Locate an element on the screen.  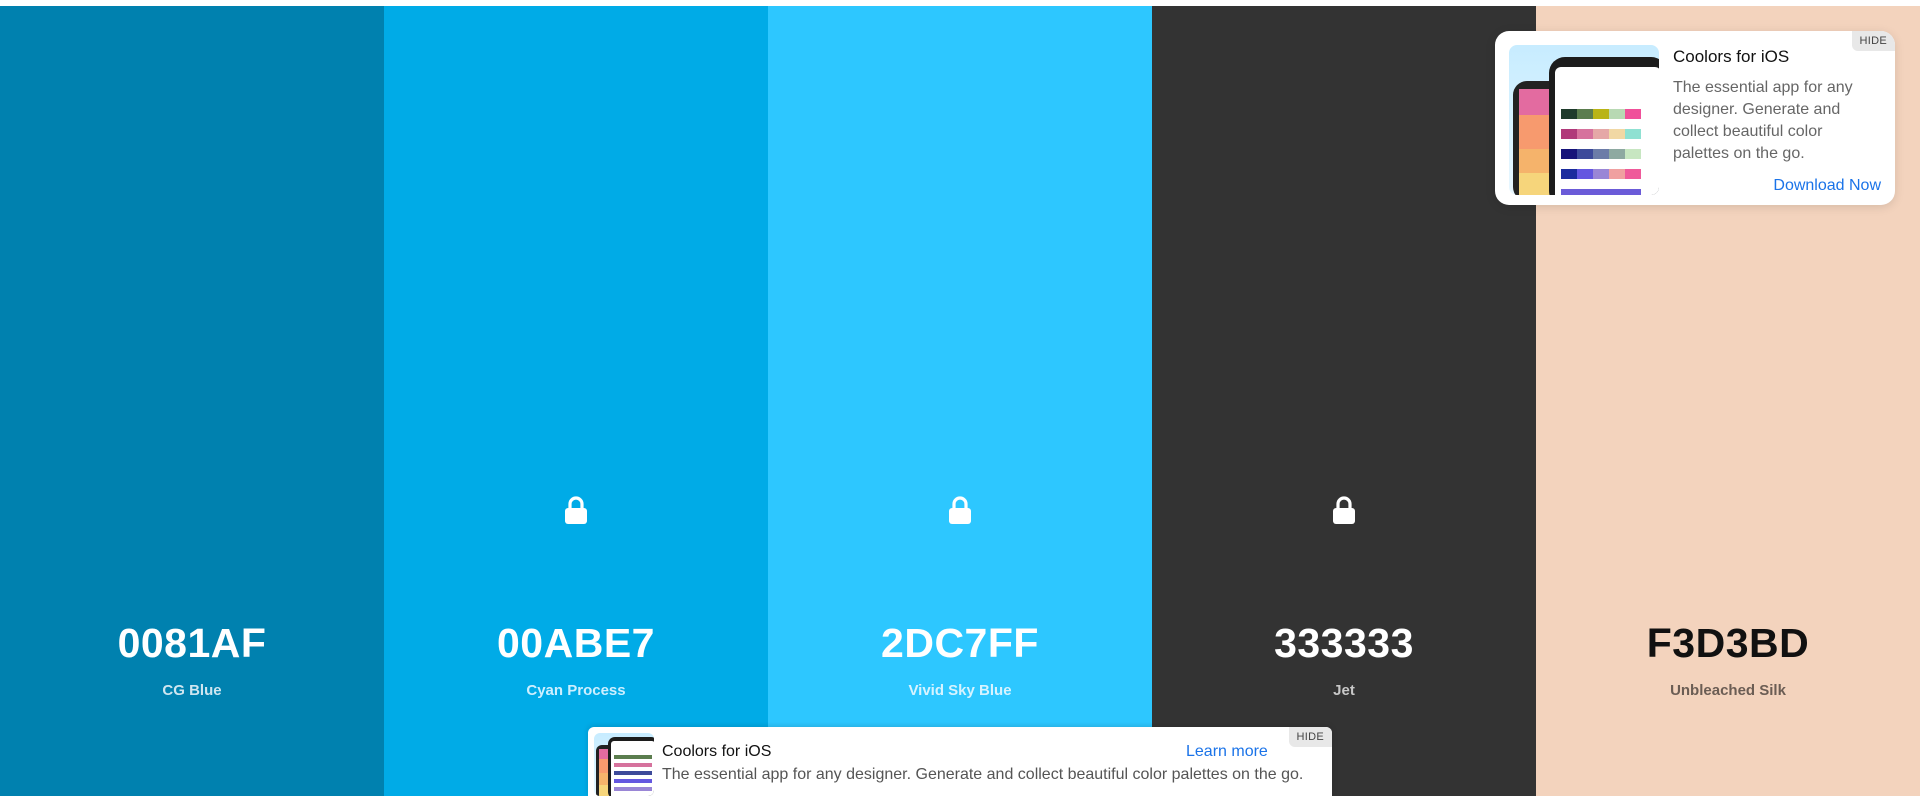
swatch-hex: 2DC7FF is located at coordinates (960, 643).